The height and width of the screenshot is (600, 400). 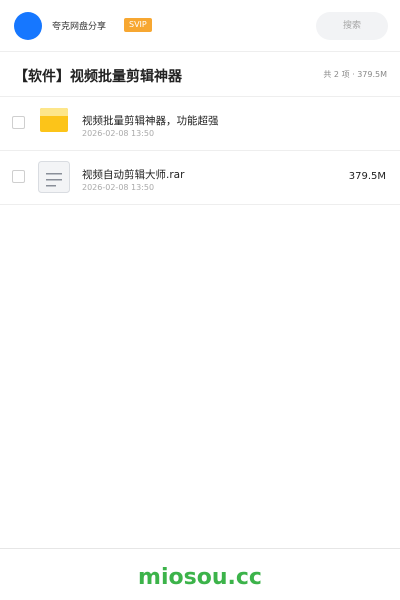 What do you see at coordinates (352, 26) in the screenshot?
I see `search-input` at bounding box center [352, 26].